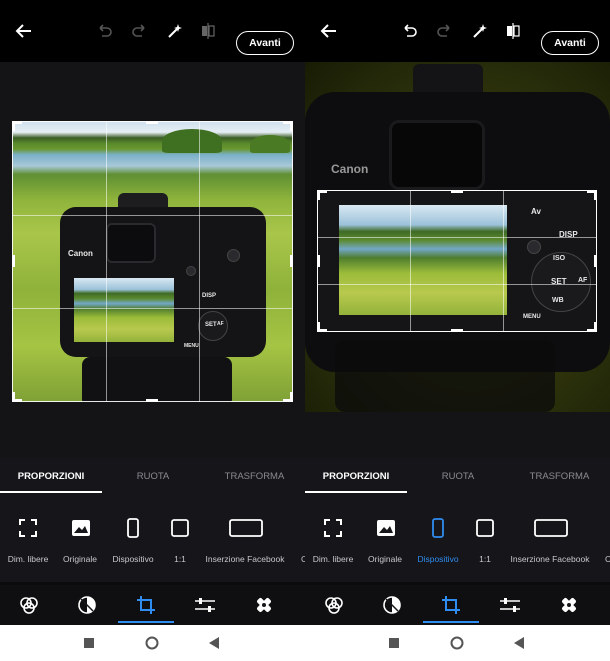 This screenshot has height=661, width=610. I want to click on option-label-selected: Dispositivo, so click(437, 559).